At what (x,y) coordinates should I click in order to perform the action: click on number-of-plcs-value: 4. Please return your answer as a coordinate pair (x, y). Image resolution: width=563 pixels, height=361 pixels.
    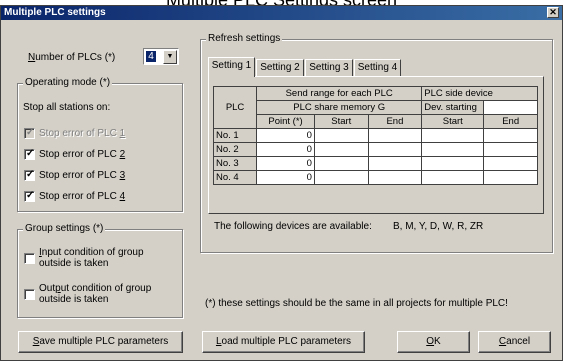
    Looking at the image, I should click on (151, 56).